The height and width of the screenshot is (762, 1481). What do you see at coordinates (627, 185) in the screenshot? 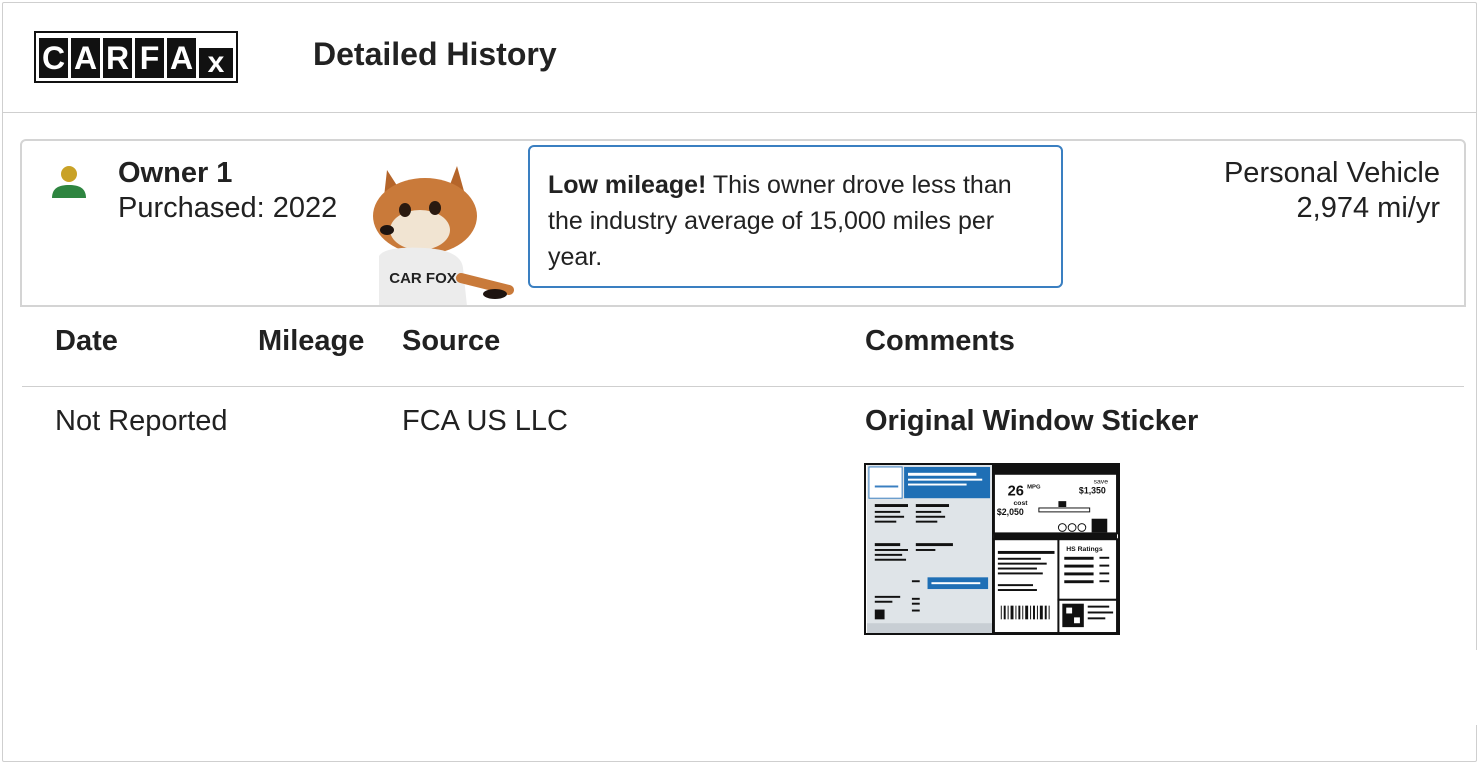
I see `callout-highlight: Low mileage!` at bounding box center [627, 185].